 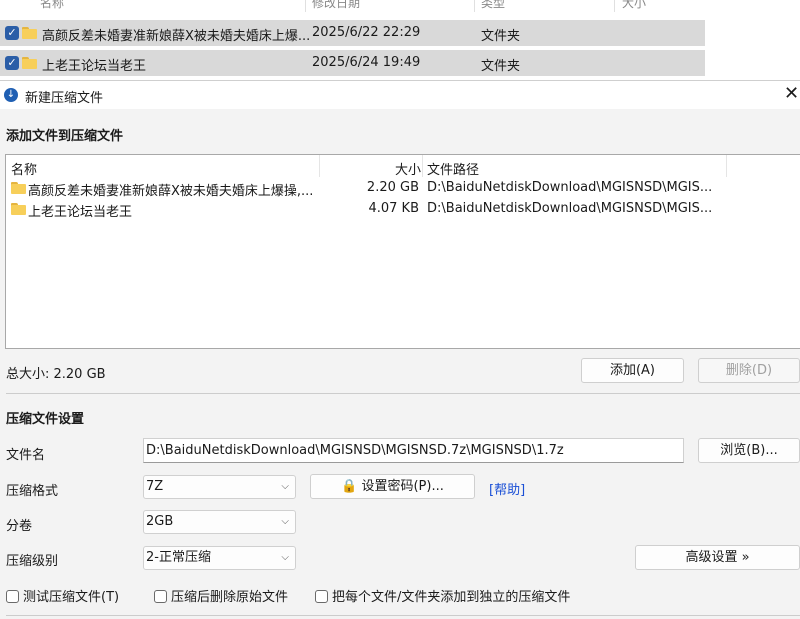 What do you see at coordinates (792, 94) in the screenshot?
I see `close-button: ✕` at bounding box center [792, 94].